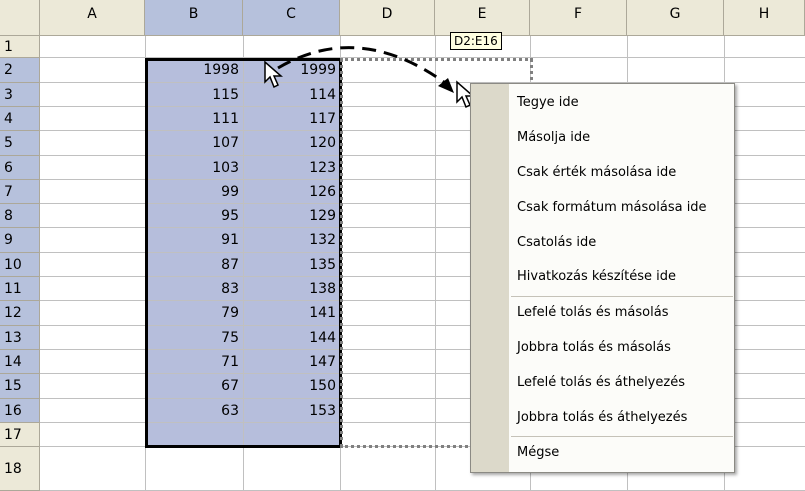 This screenshot has height=491, width=805. What do you see at coordinates (20, 265) in the screenshot?
I see `row-header-10: 10` at bounding box center [20, 265].